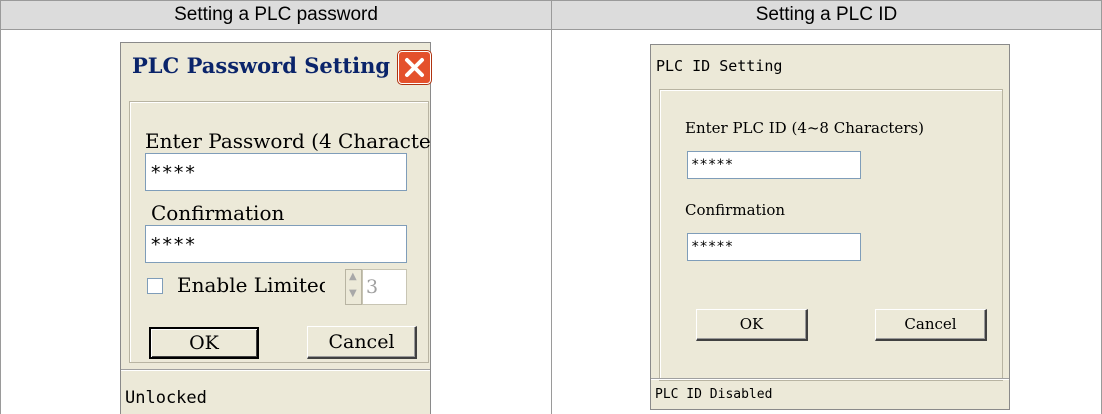  I want to click on enable-limited-checkbox, so click(155, 286).